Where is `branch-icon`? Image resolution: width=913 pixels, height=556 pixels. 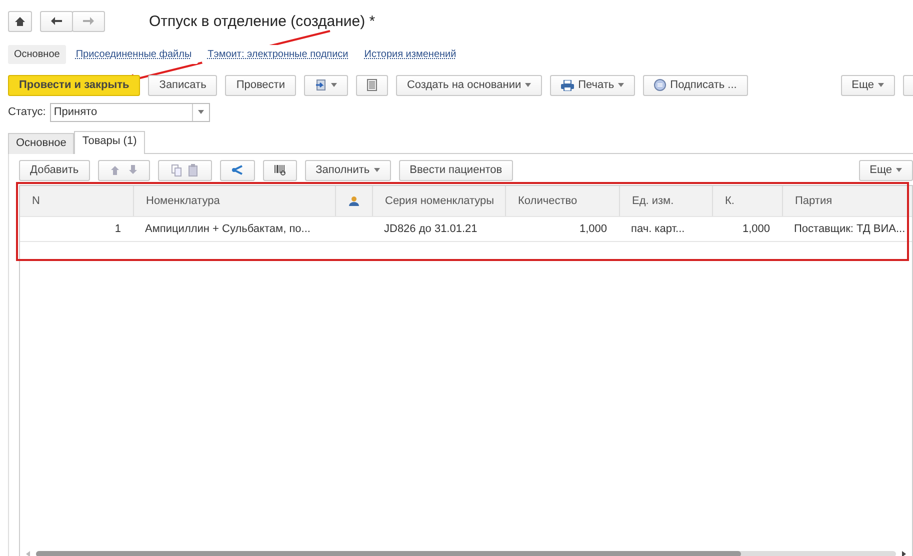
branch-icon is located at coordinates (237, 170).